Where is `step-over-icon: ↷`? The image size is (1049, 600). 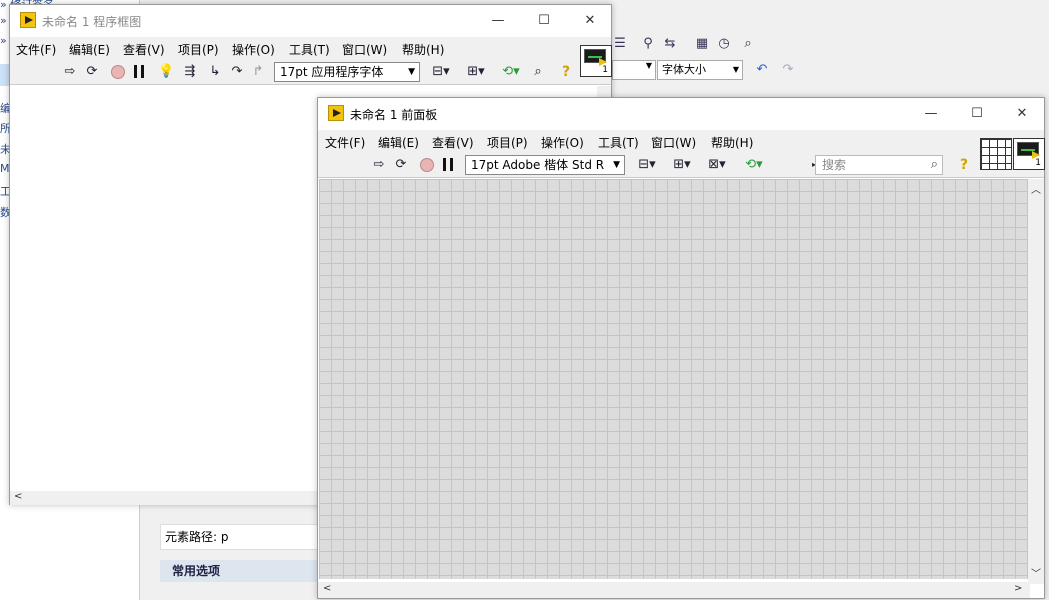 step-over-icon: ↷ is located at coordinates (237, 72).